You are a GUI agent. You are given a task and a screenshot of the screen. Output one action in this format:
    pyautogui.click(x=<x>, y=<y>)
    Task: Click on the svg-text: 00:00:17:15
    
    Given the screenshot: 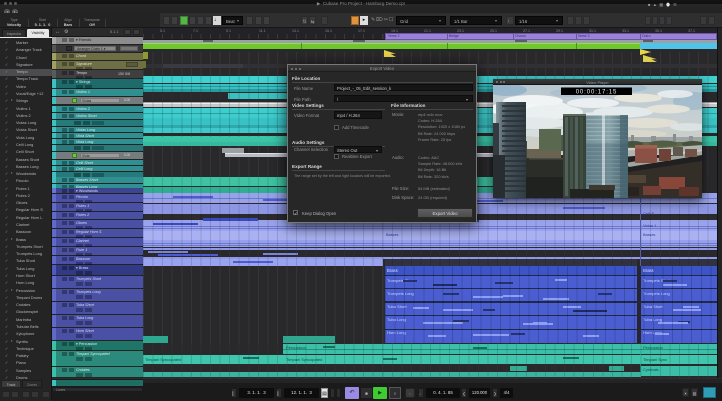 What is the action you would take?
    pyautogui.click(x=597, y=93)
    